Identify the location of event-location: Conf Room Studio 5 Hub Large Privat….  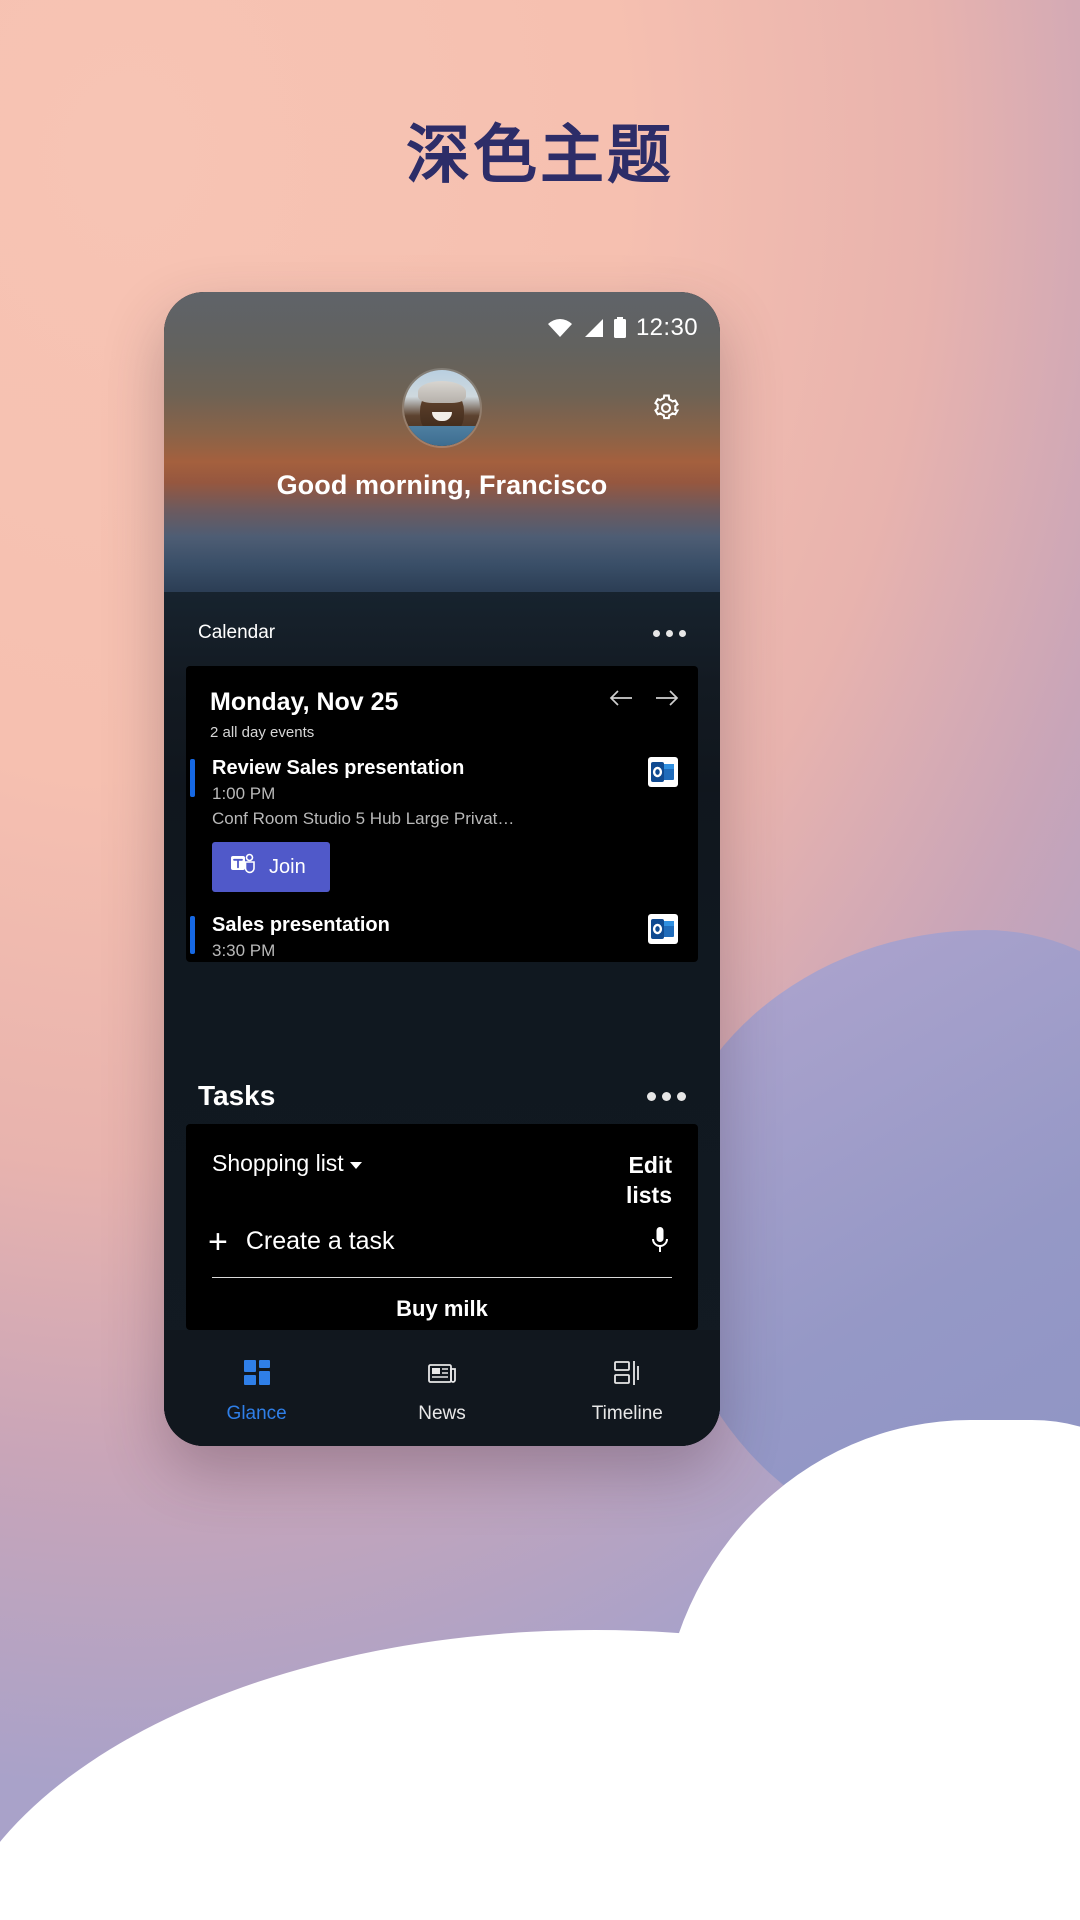
(363, 818).